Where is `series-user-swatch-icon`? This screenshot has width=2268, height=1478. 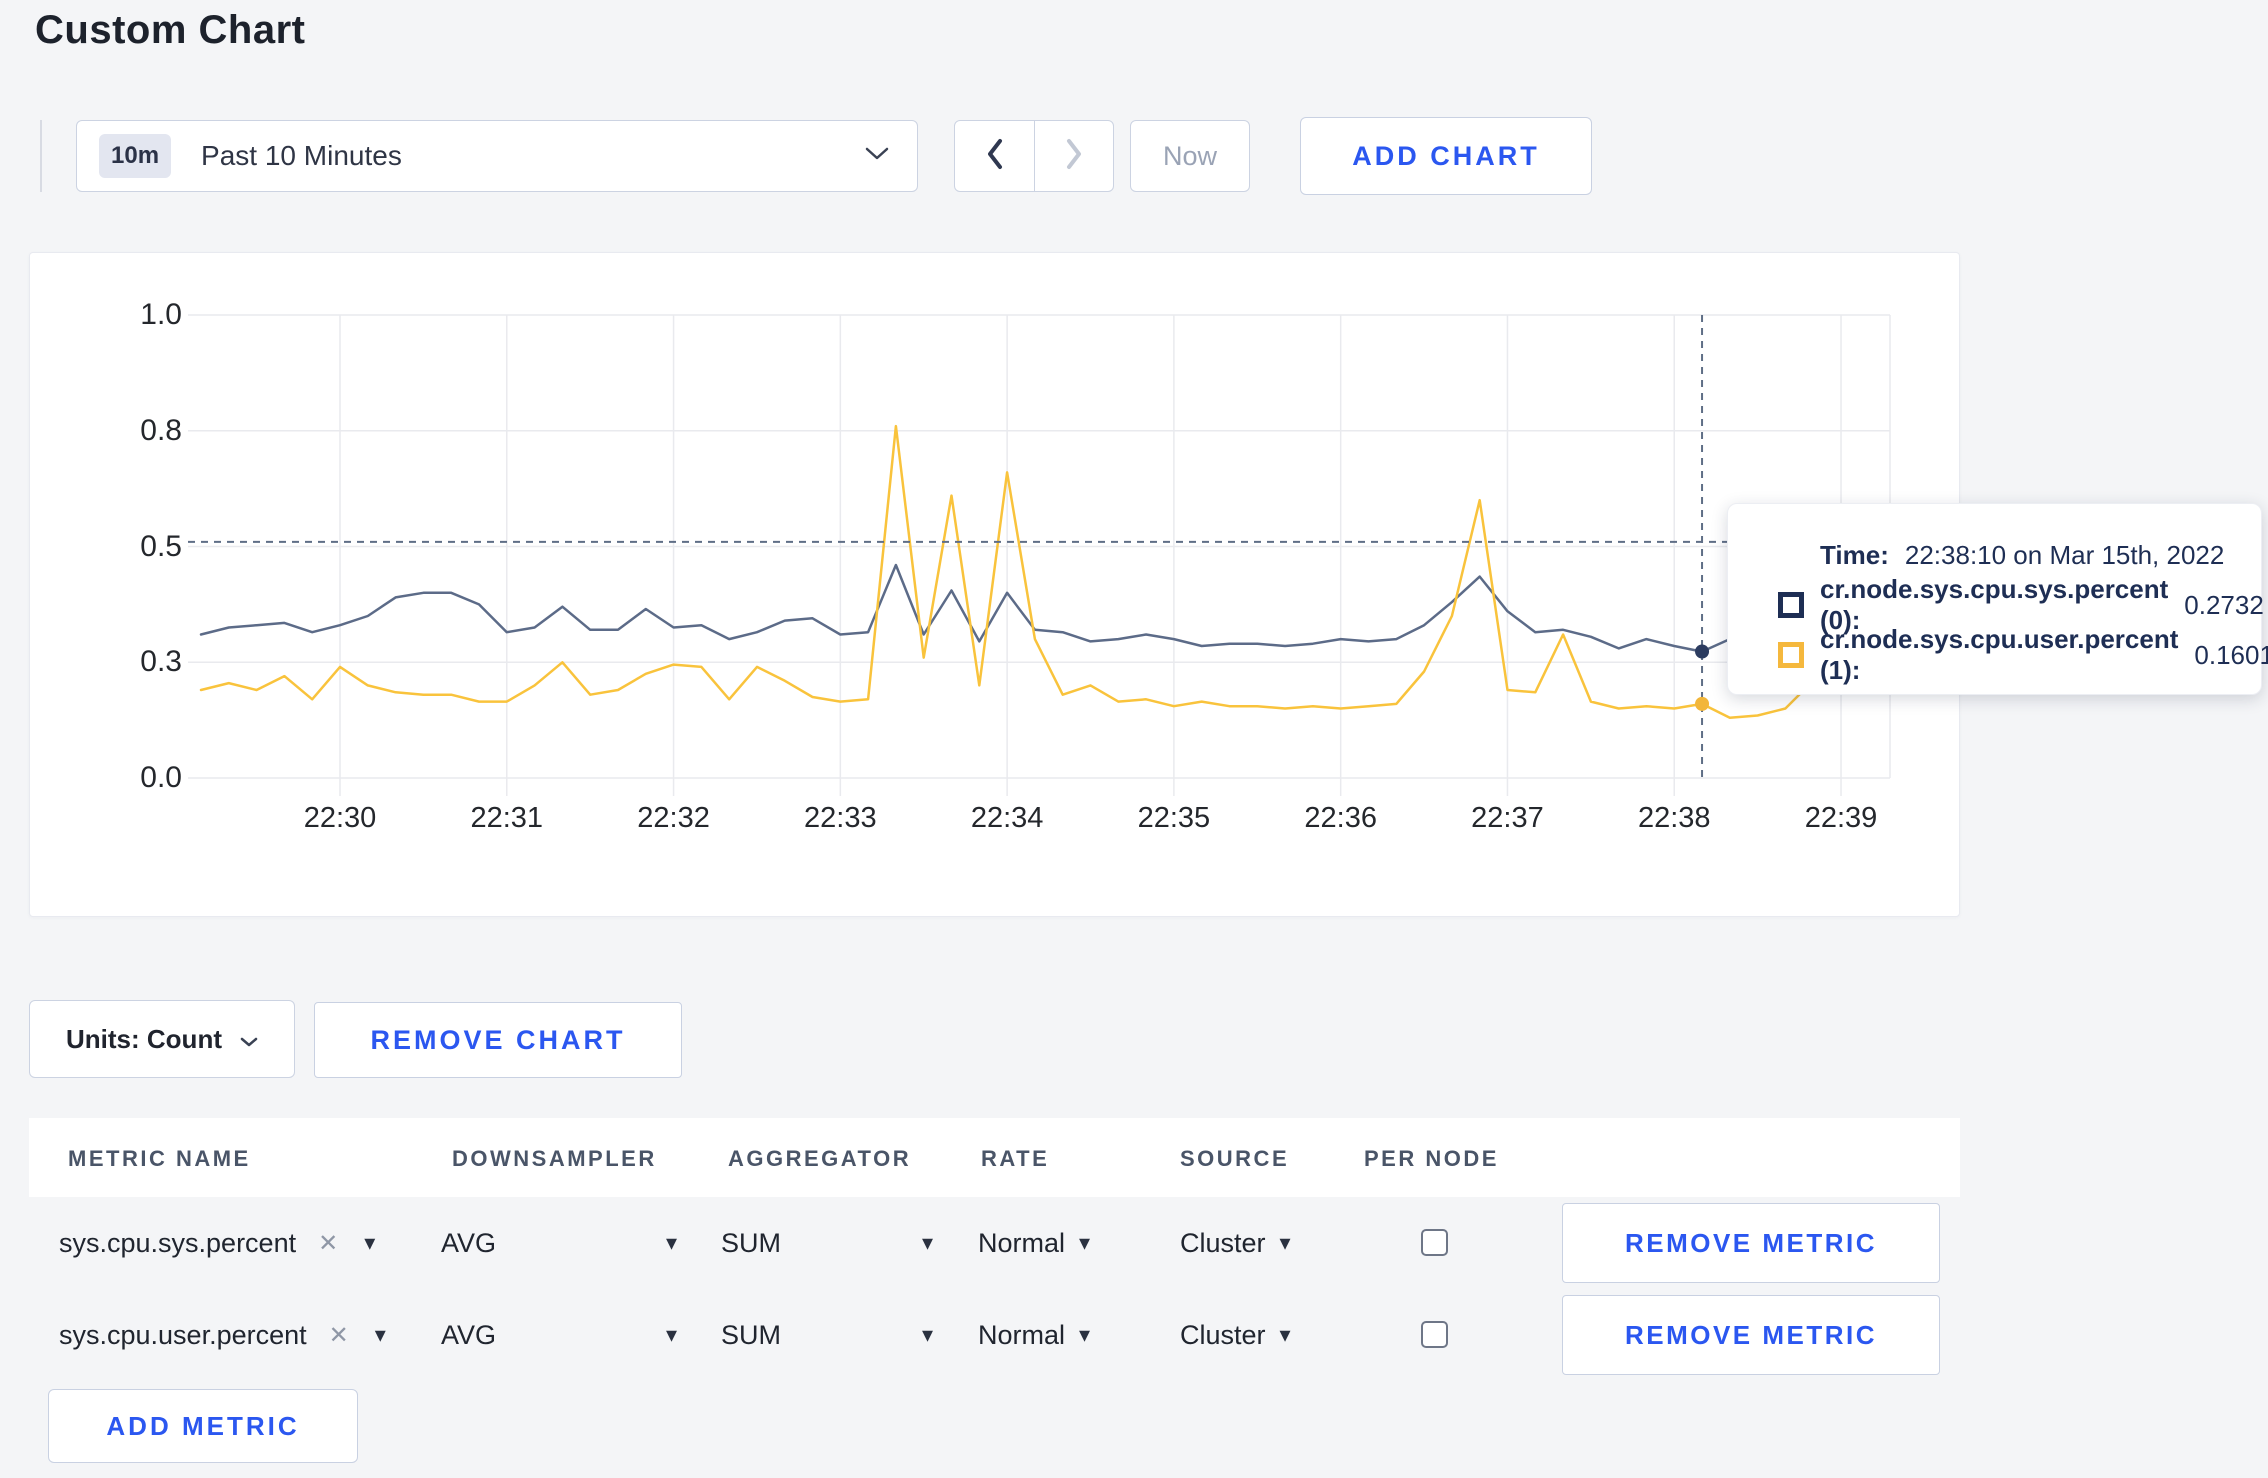
series-user-swatch-icon is located at coordinates (1791, 655).